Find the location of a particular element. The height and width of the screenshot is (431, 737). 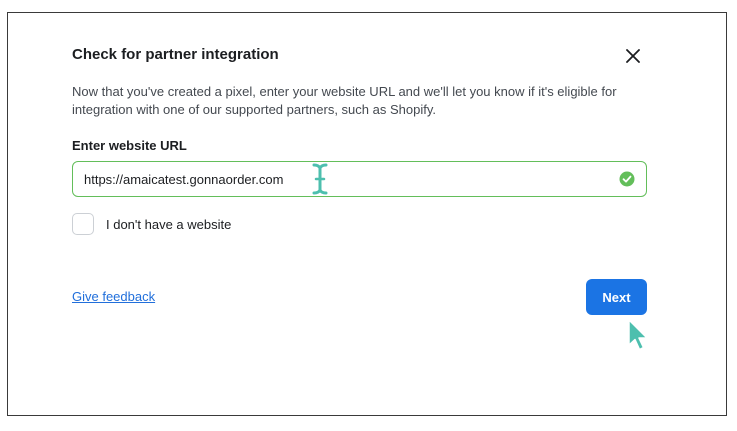

next-button: Next is located at coordinates (616, 297).